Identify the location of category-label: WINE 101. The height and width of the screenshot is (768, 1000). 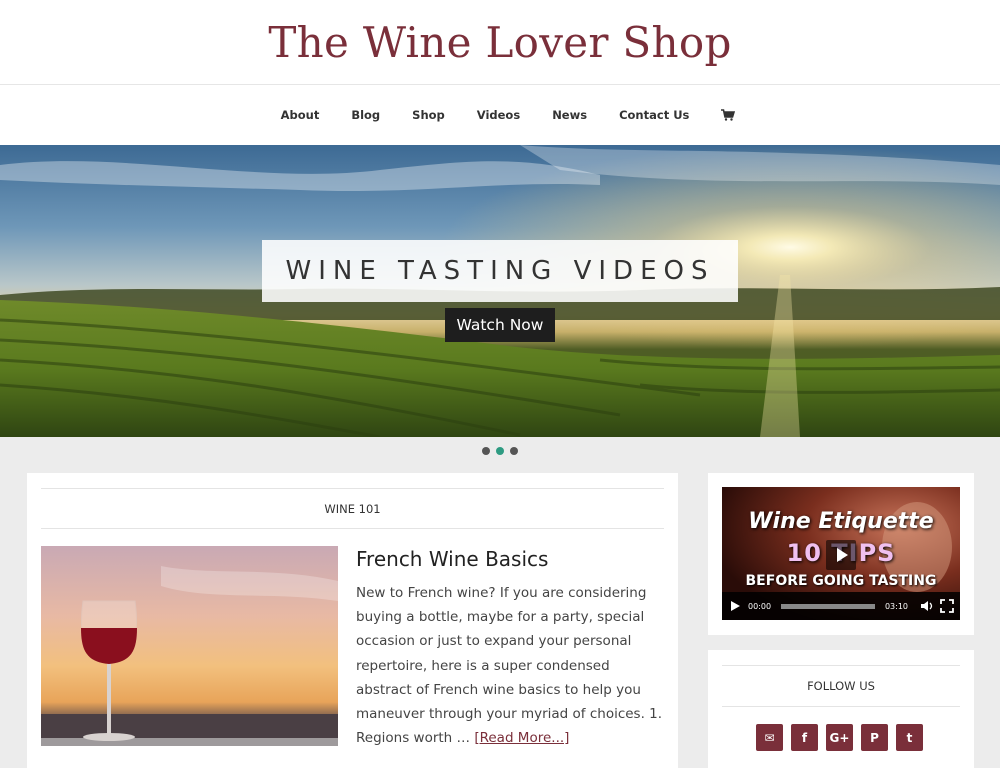
(352, 509).